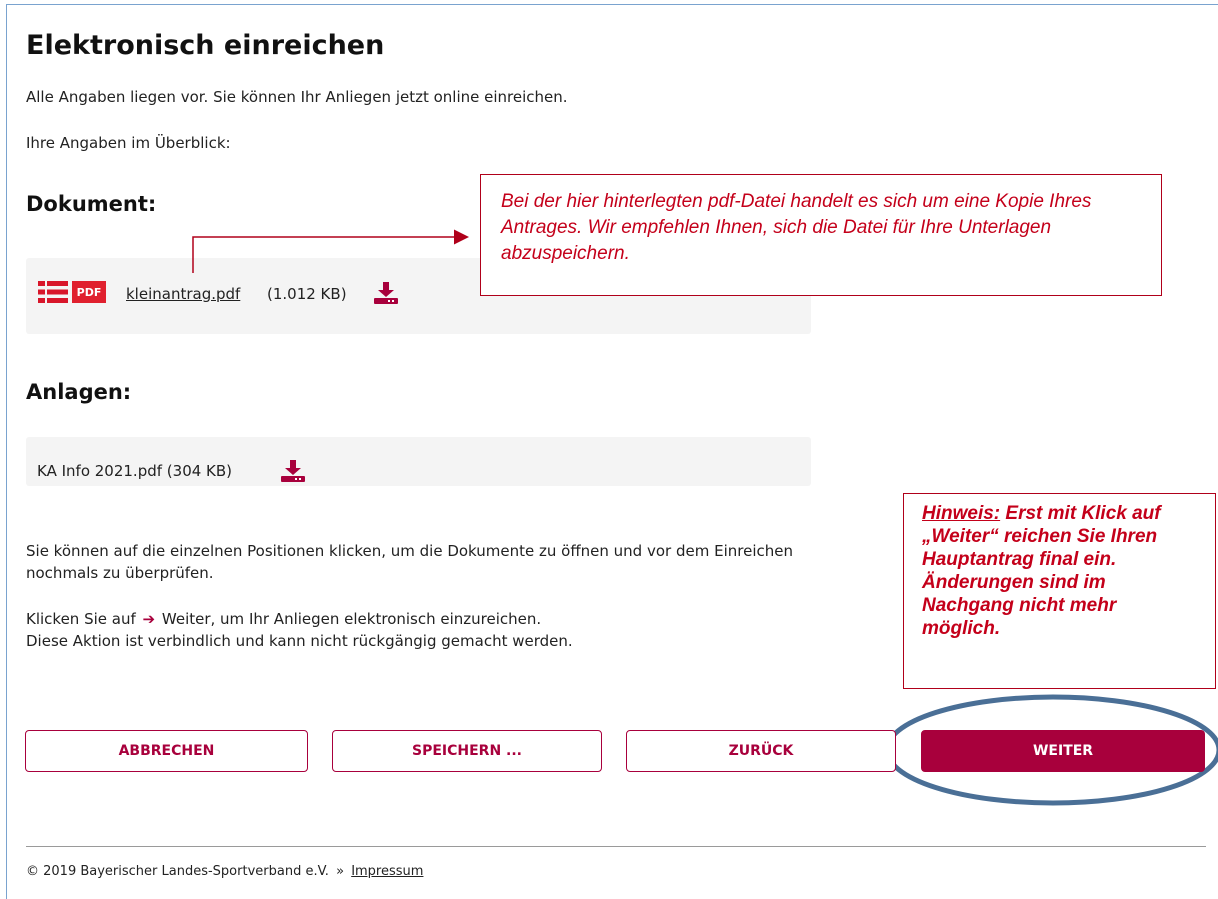 This screenshot has height=899, width=1218. Describe the element at coordinates (79, 392) in the screenshot. I see `anlagen-heading: Anlagen:` at that location.